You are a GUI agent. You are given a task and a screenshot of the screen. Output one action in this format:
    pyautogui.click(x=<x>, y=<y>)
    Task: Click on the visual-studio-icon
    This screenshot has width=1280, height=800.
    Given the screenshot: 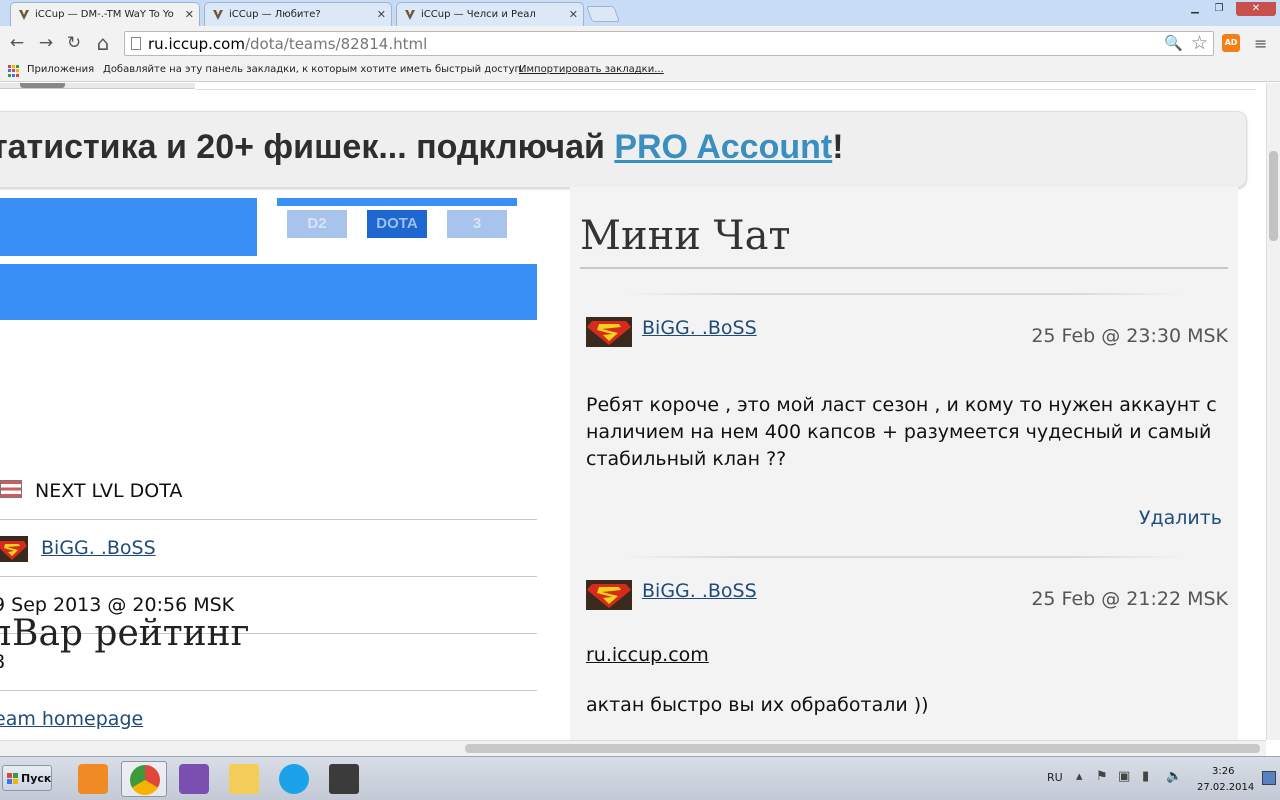 What is the action you would take?
    pyautogui.click(x=194, y=779)
    